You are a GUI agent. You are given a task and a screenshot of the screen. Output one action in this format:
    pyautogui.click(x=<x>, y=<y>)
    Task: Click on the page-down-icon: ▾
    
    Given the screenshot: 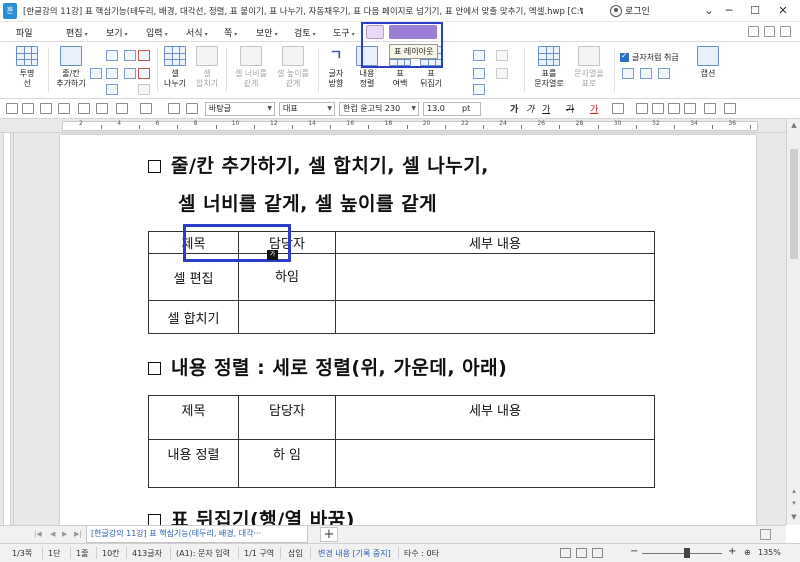 What is the action you would take?
    pyautogui.click(x=793, y=503)
    